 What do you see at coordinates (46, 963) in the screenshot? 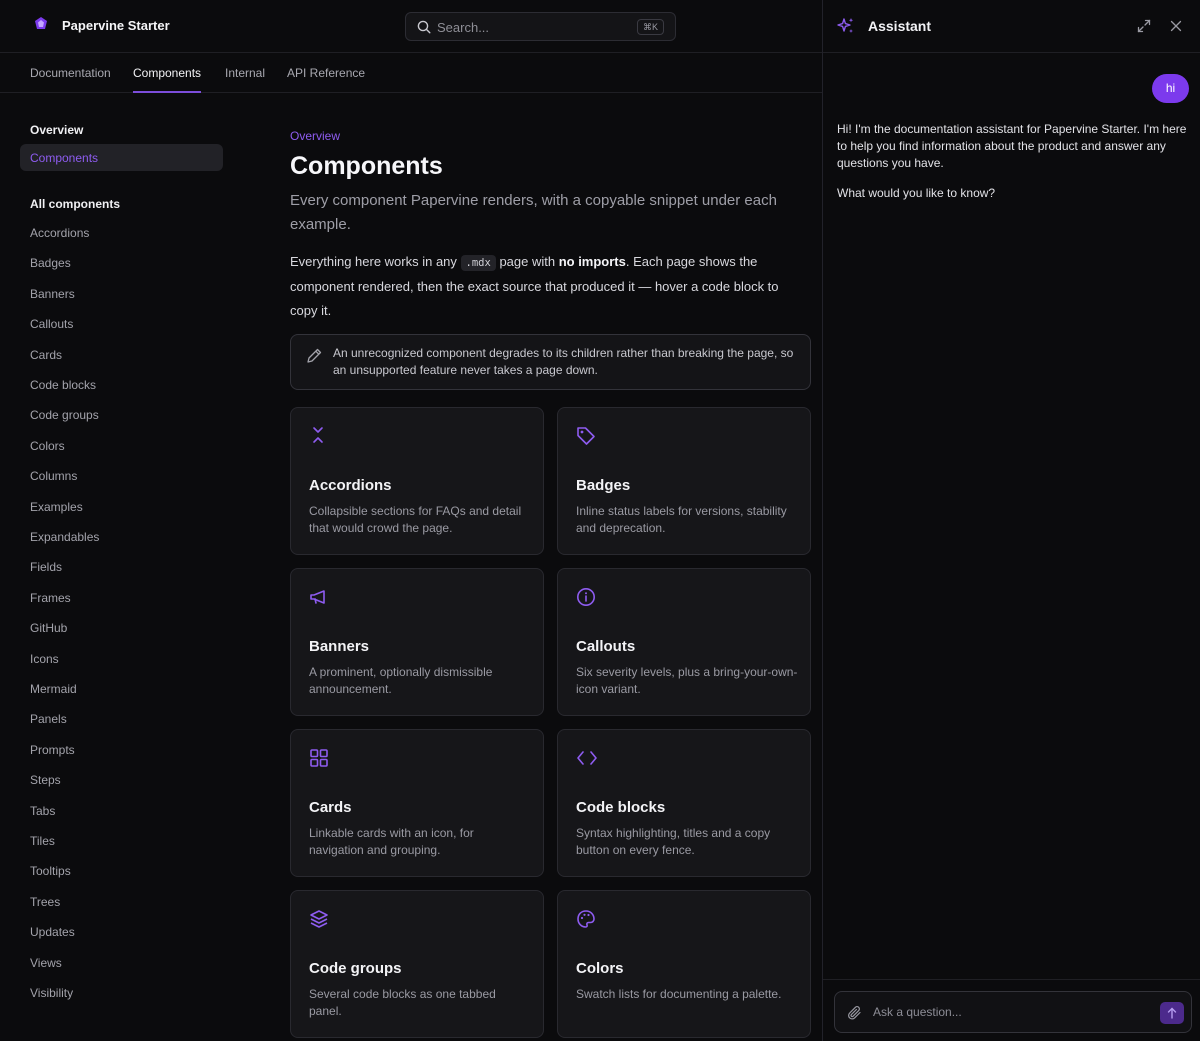
I see `sidebar-item-views: Views` at bounding box center [46, 963].